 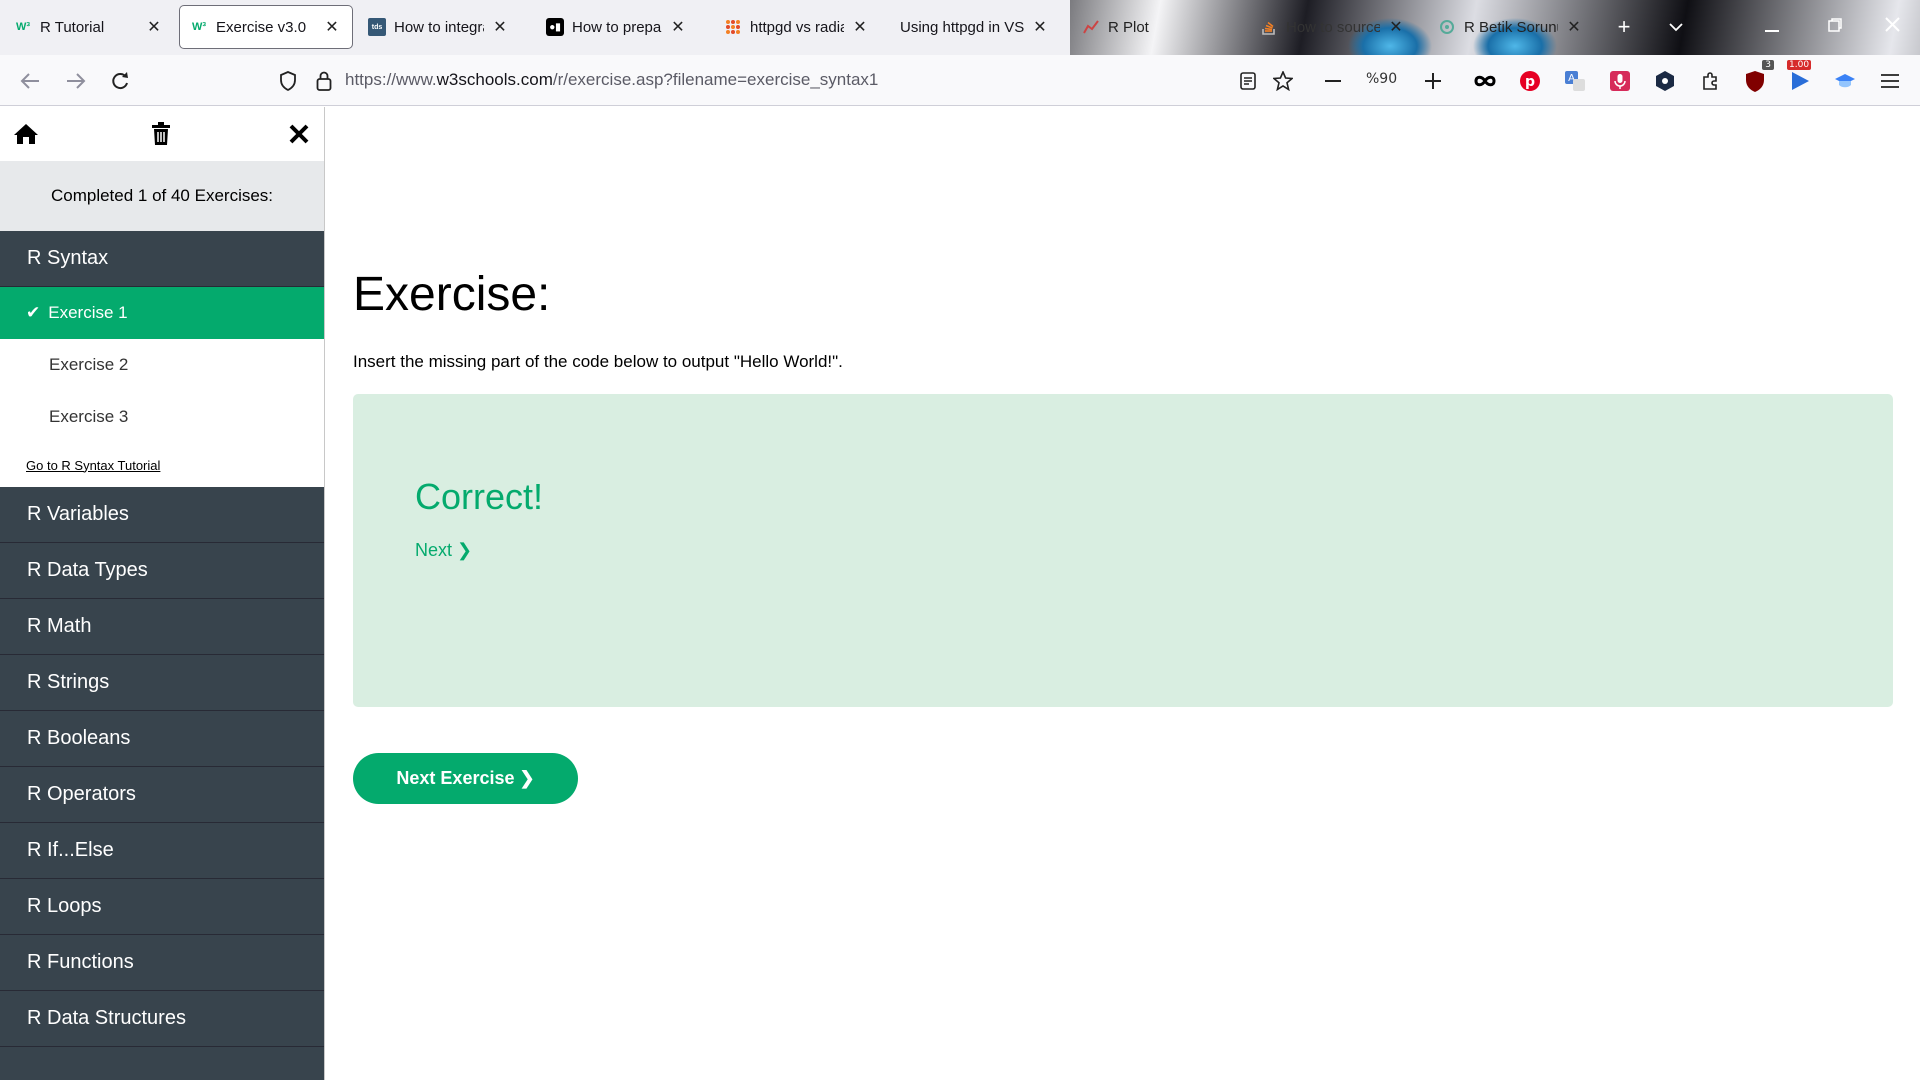 I want to click on new-tab-button: +, so click(x=1624, y=27).